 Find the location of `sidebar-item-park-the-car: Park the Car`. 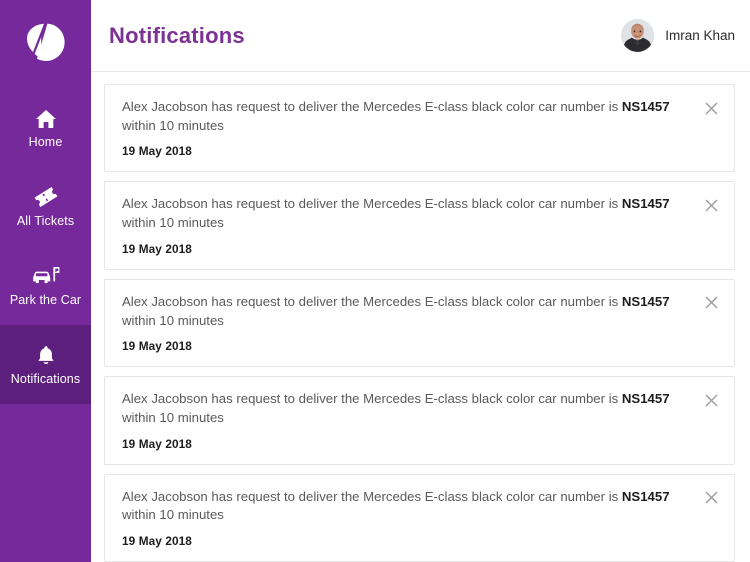

sidebar-item-park-the-car: Park the Car is located at coordinates (45, 285).